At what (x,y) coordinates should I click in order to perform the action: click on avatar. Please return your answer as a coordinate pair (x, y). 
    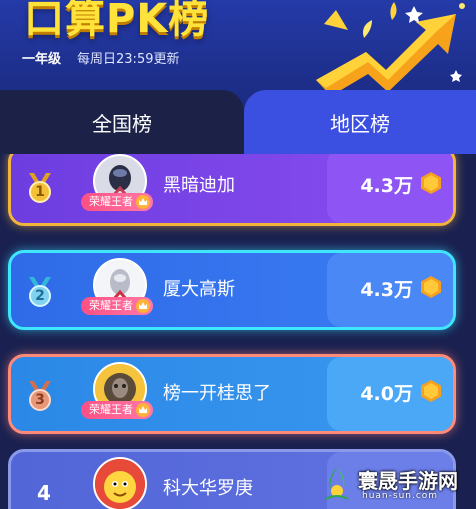
    Looking at the image, I should click on (120, 483).